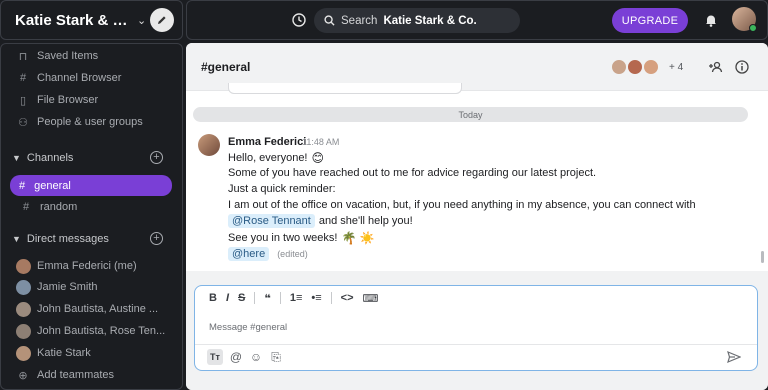 This screenshot has width=768, height=390. I want to click on channels-header-label: Channels, so click(50, 158).